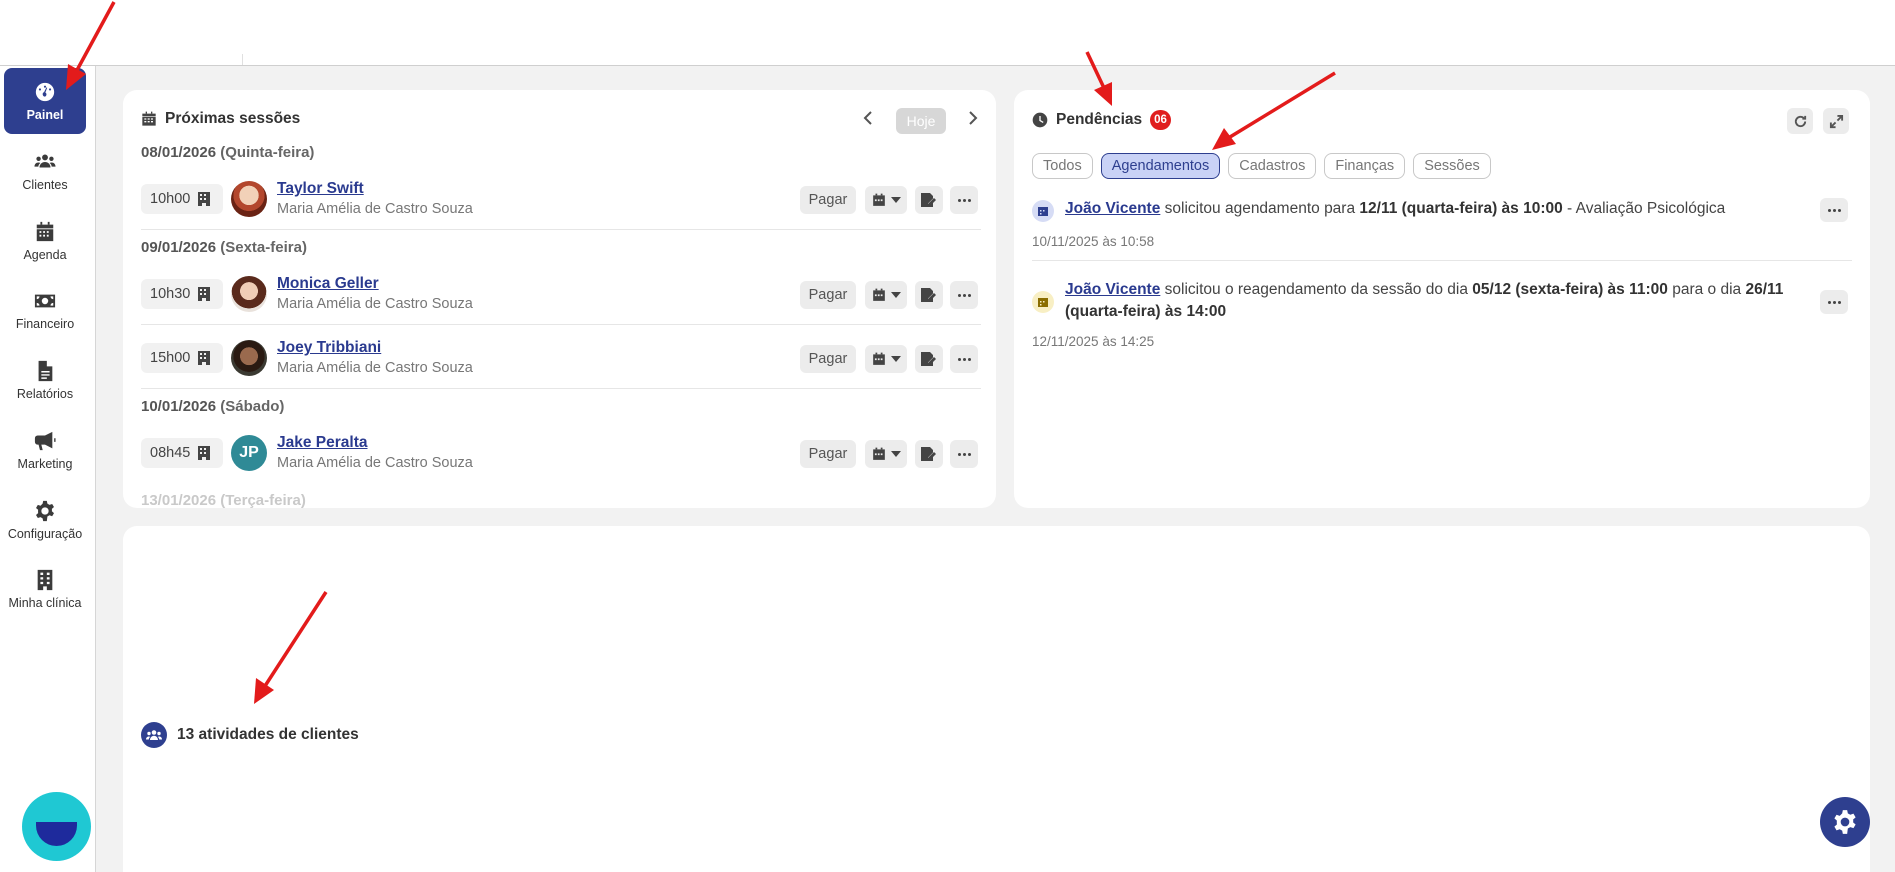 This screenshot has height=872, width=1895. I want to click on sidebar-item-label: Configuração, so click(45, 533).